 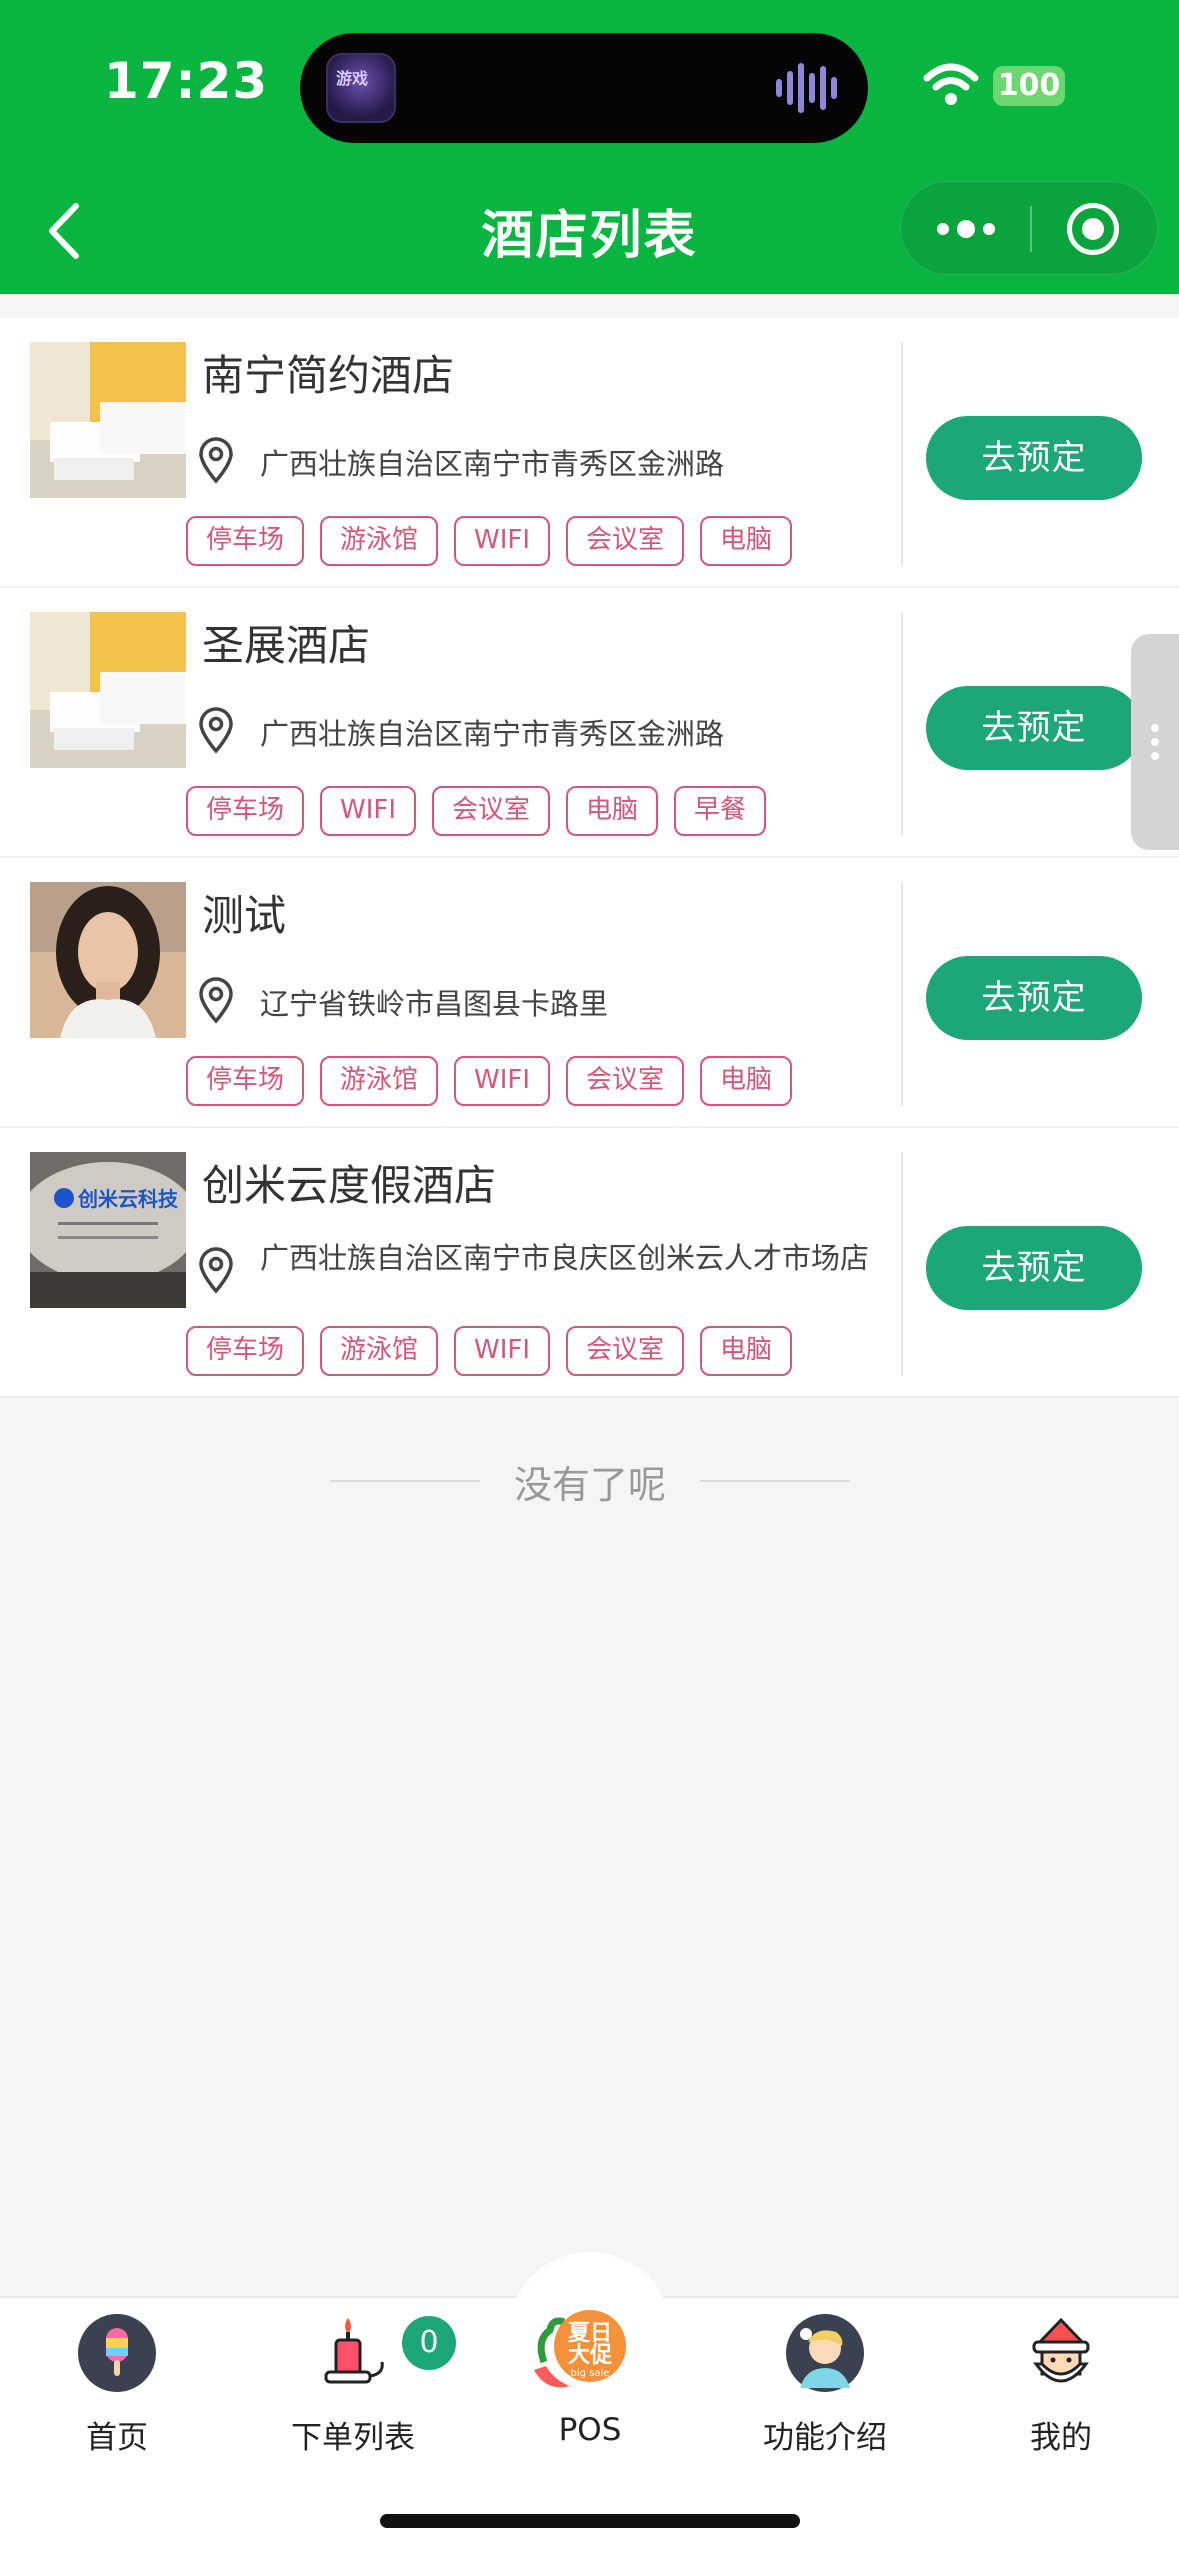 I want to click on capsule-divider, so click(x=1031, y=229).